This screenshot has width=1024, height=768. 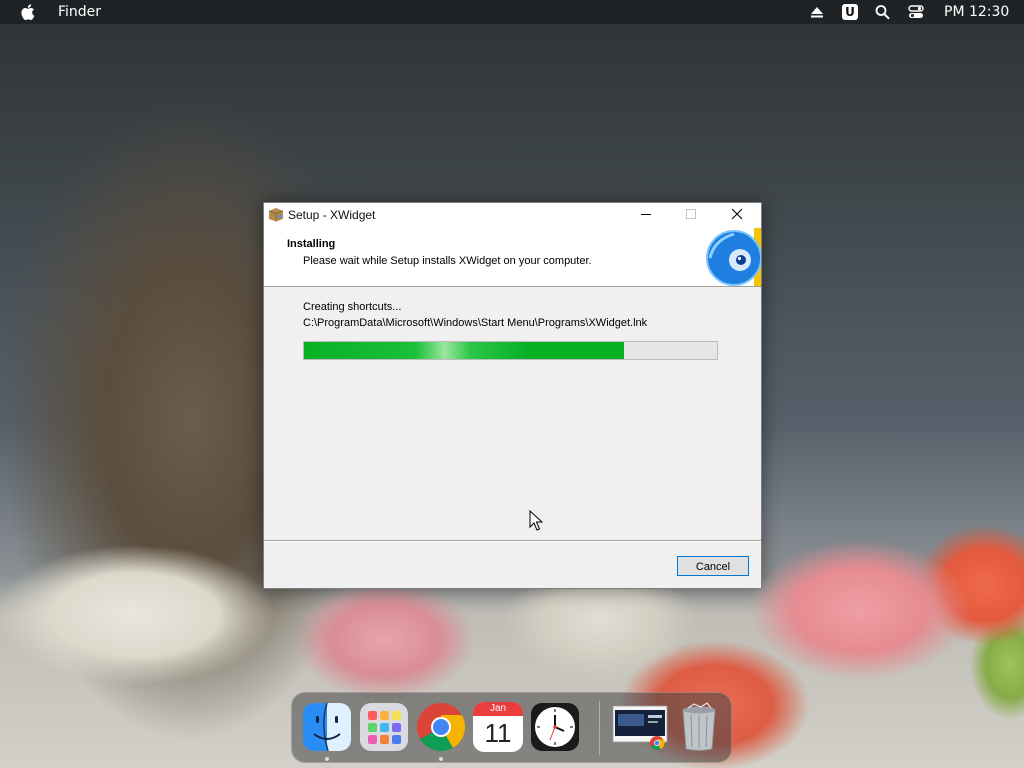 I want to click on u-badge-icon: U, so click(x=850, y=12).